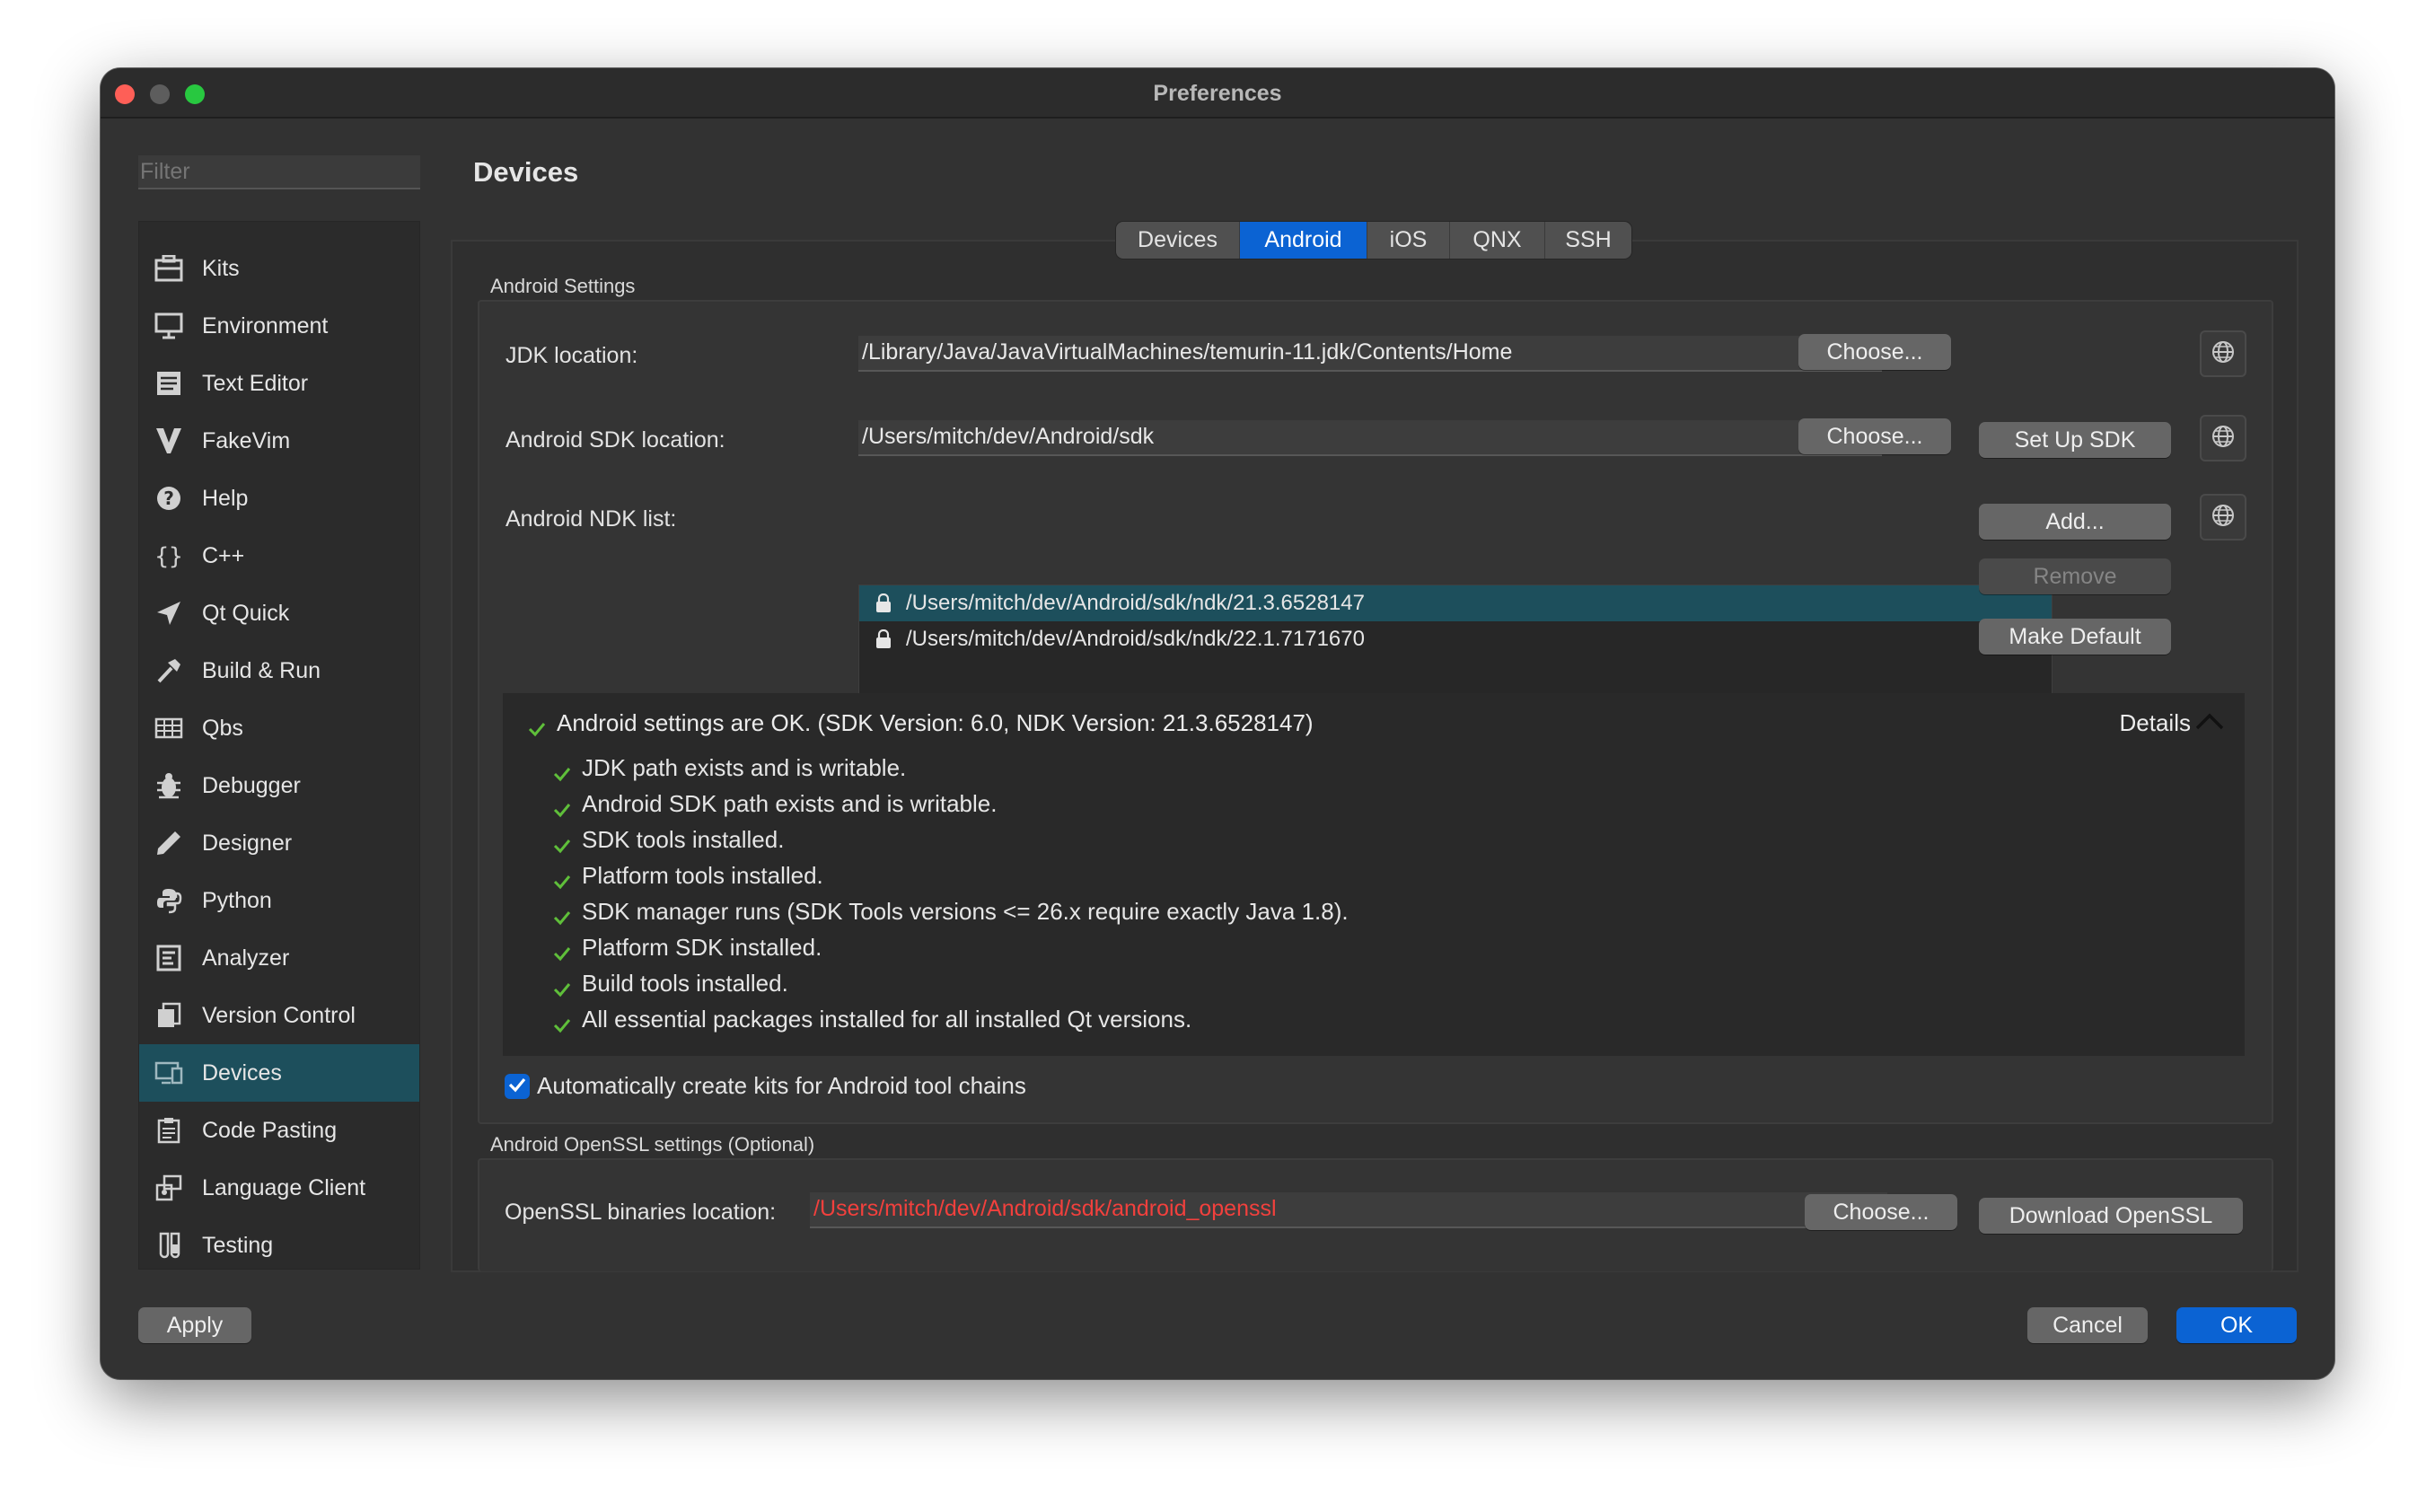 Image resolution: width=2435 pixels, height=1512 pixels. Describe the element at coordinates (169, 1015) in the screenshot. I see `version-control-icon` at that location.